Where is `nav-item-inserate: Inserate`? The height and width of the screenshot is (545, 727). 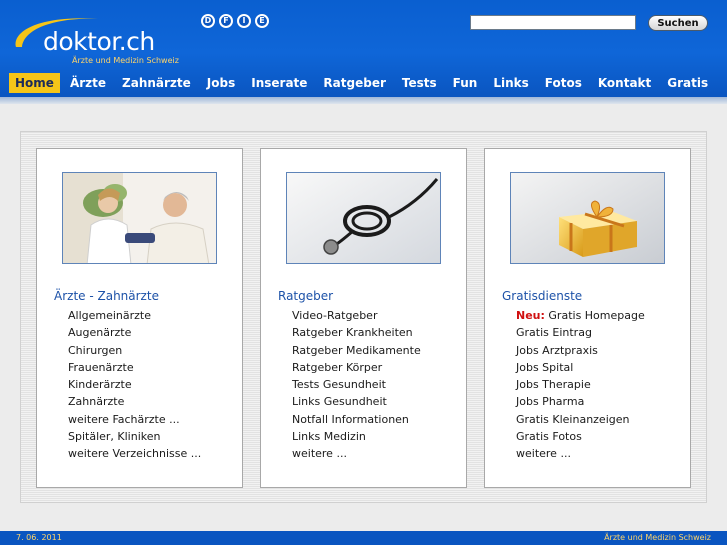
nav-item-inserate: Inserate is located at coordinates (279, 83).